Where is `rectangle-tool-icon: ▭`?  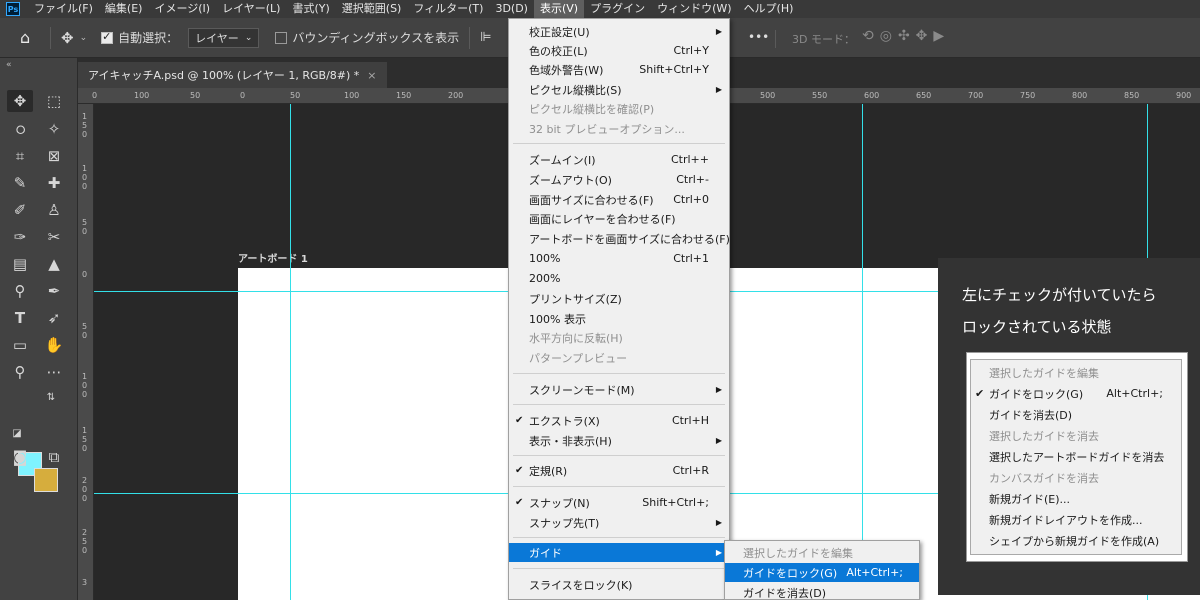
rectangle-tool-icon: ▭ is located at coordinates (20, 345).